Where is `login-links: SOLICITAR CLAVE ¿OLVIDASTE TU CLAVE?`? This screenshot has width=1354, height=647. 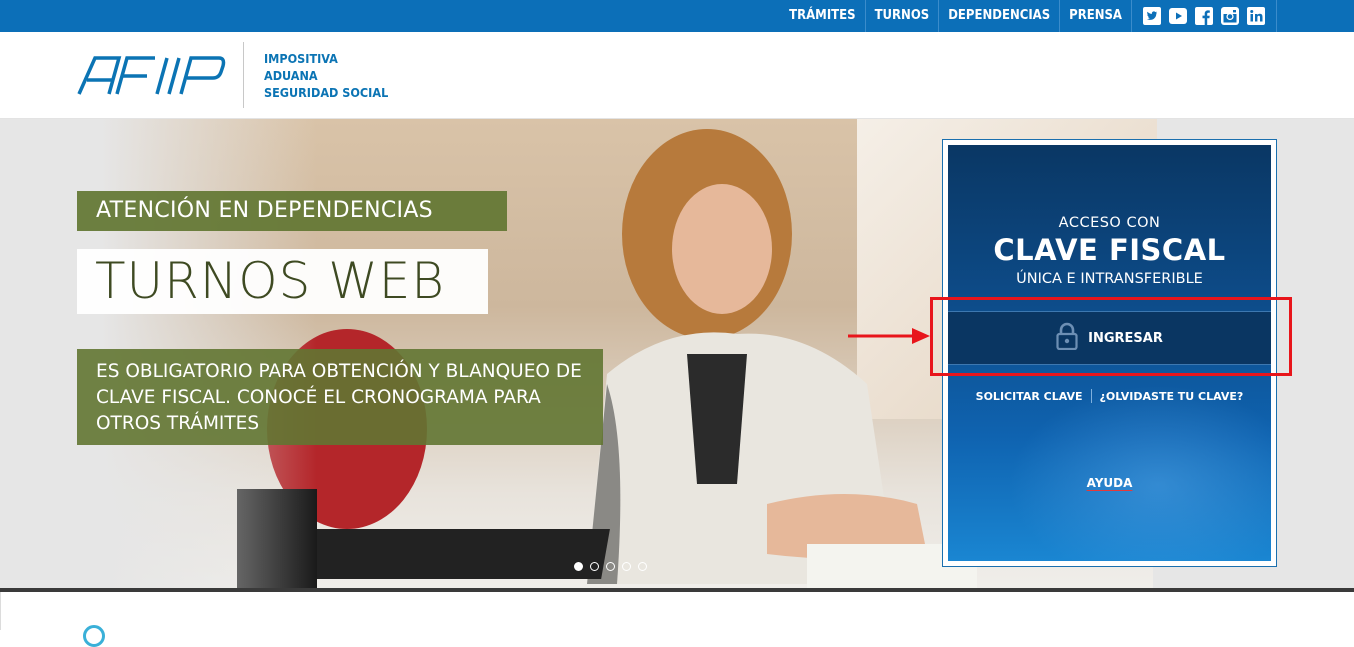
login-links: SOLICITAR CLAVE ¿OLVIDASTE TU CLAVE? is located at coordinates (1109, 396).